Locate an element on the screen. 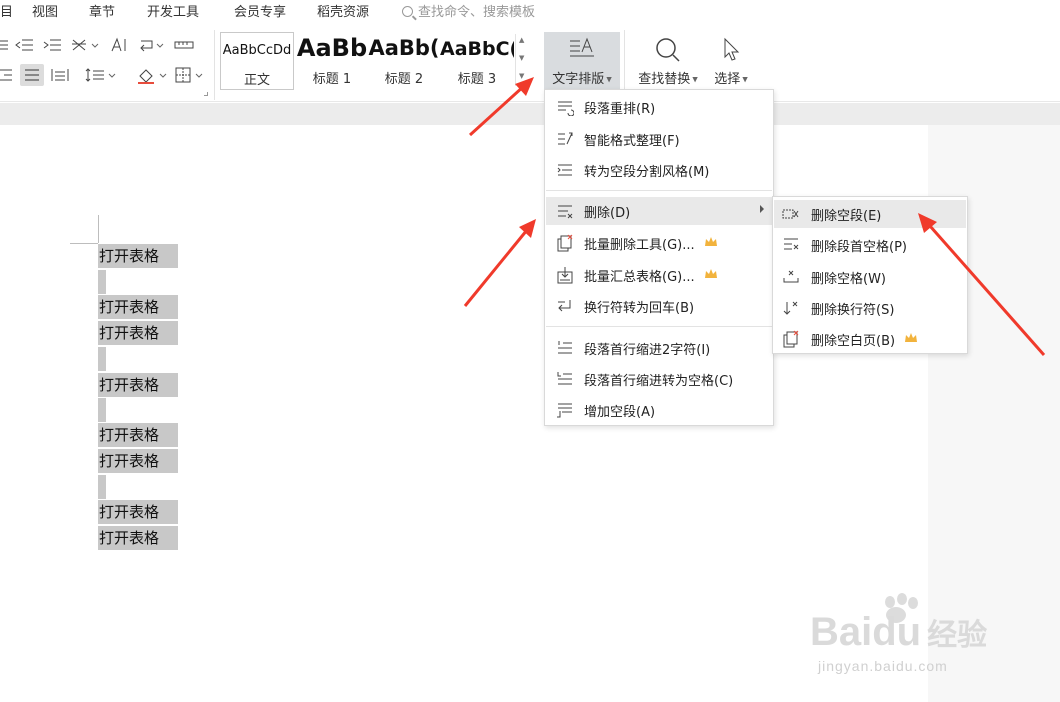 The image size is (1060, 702). paragraph-rearrange-icon is located at coordinates (566, 108).